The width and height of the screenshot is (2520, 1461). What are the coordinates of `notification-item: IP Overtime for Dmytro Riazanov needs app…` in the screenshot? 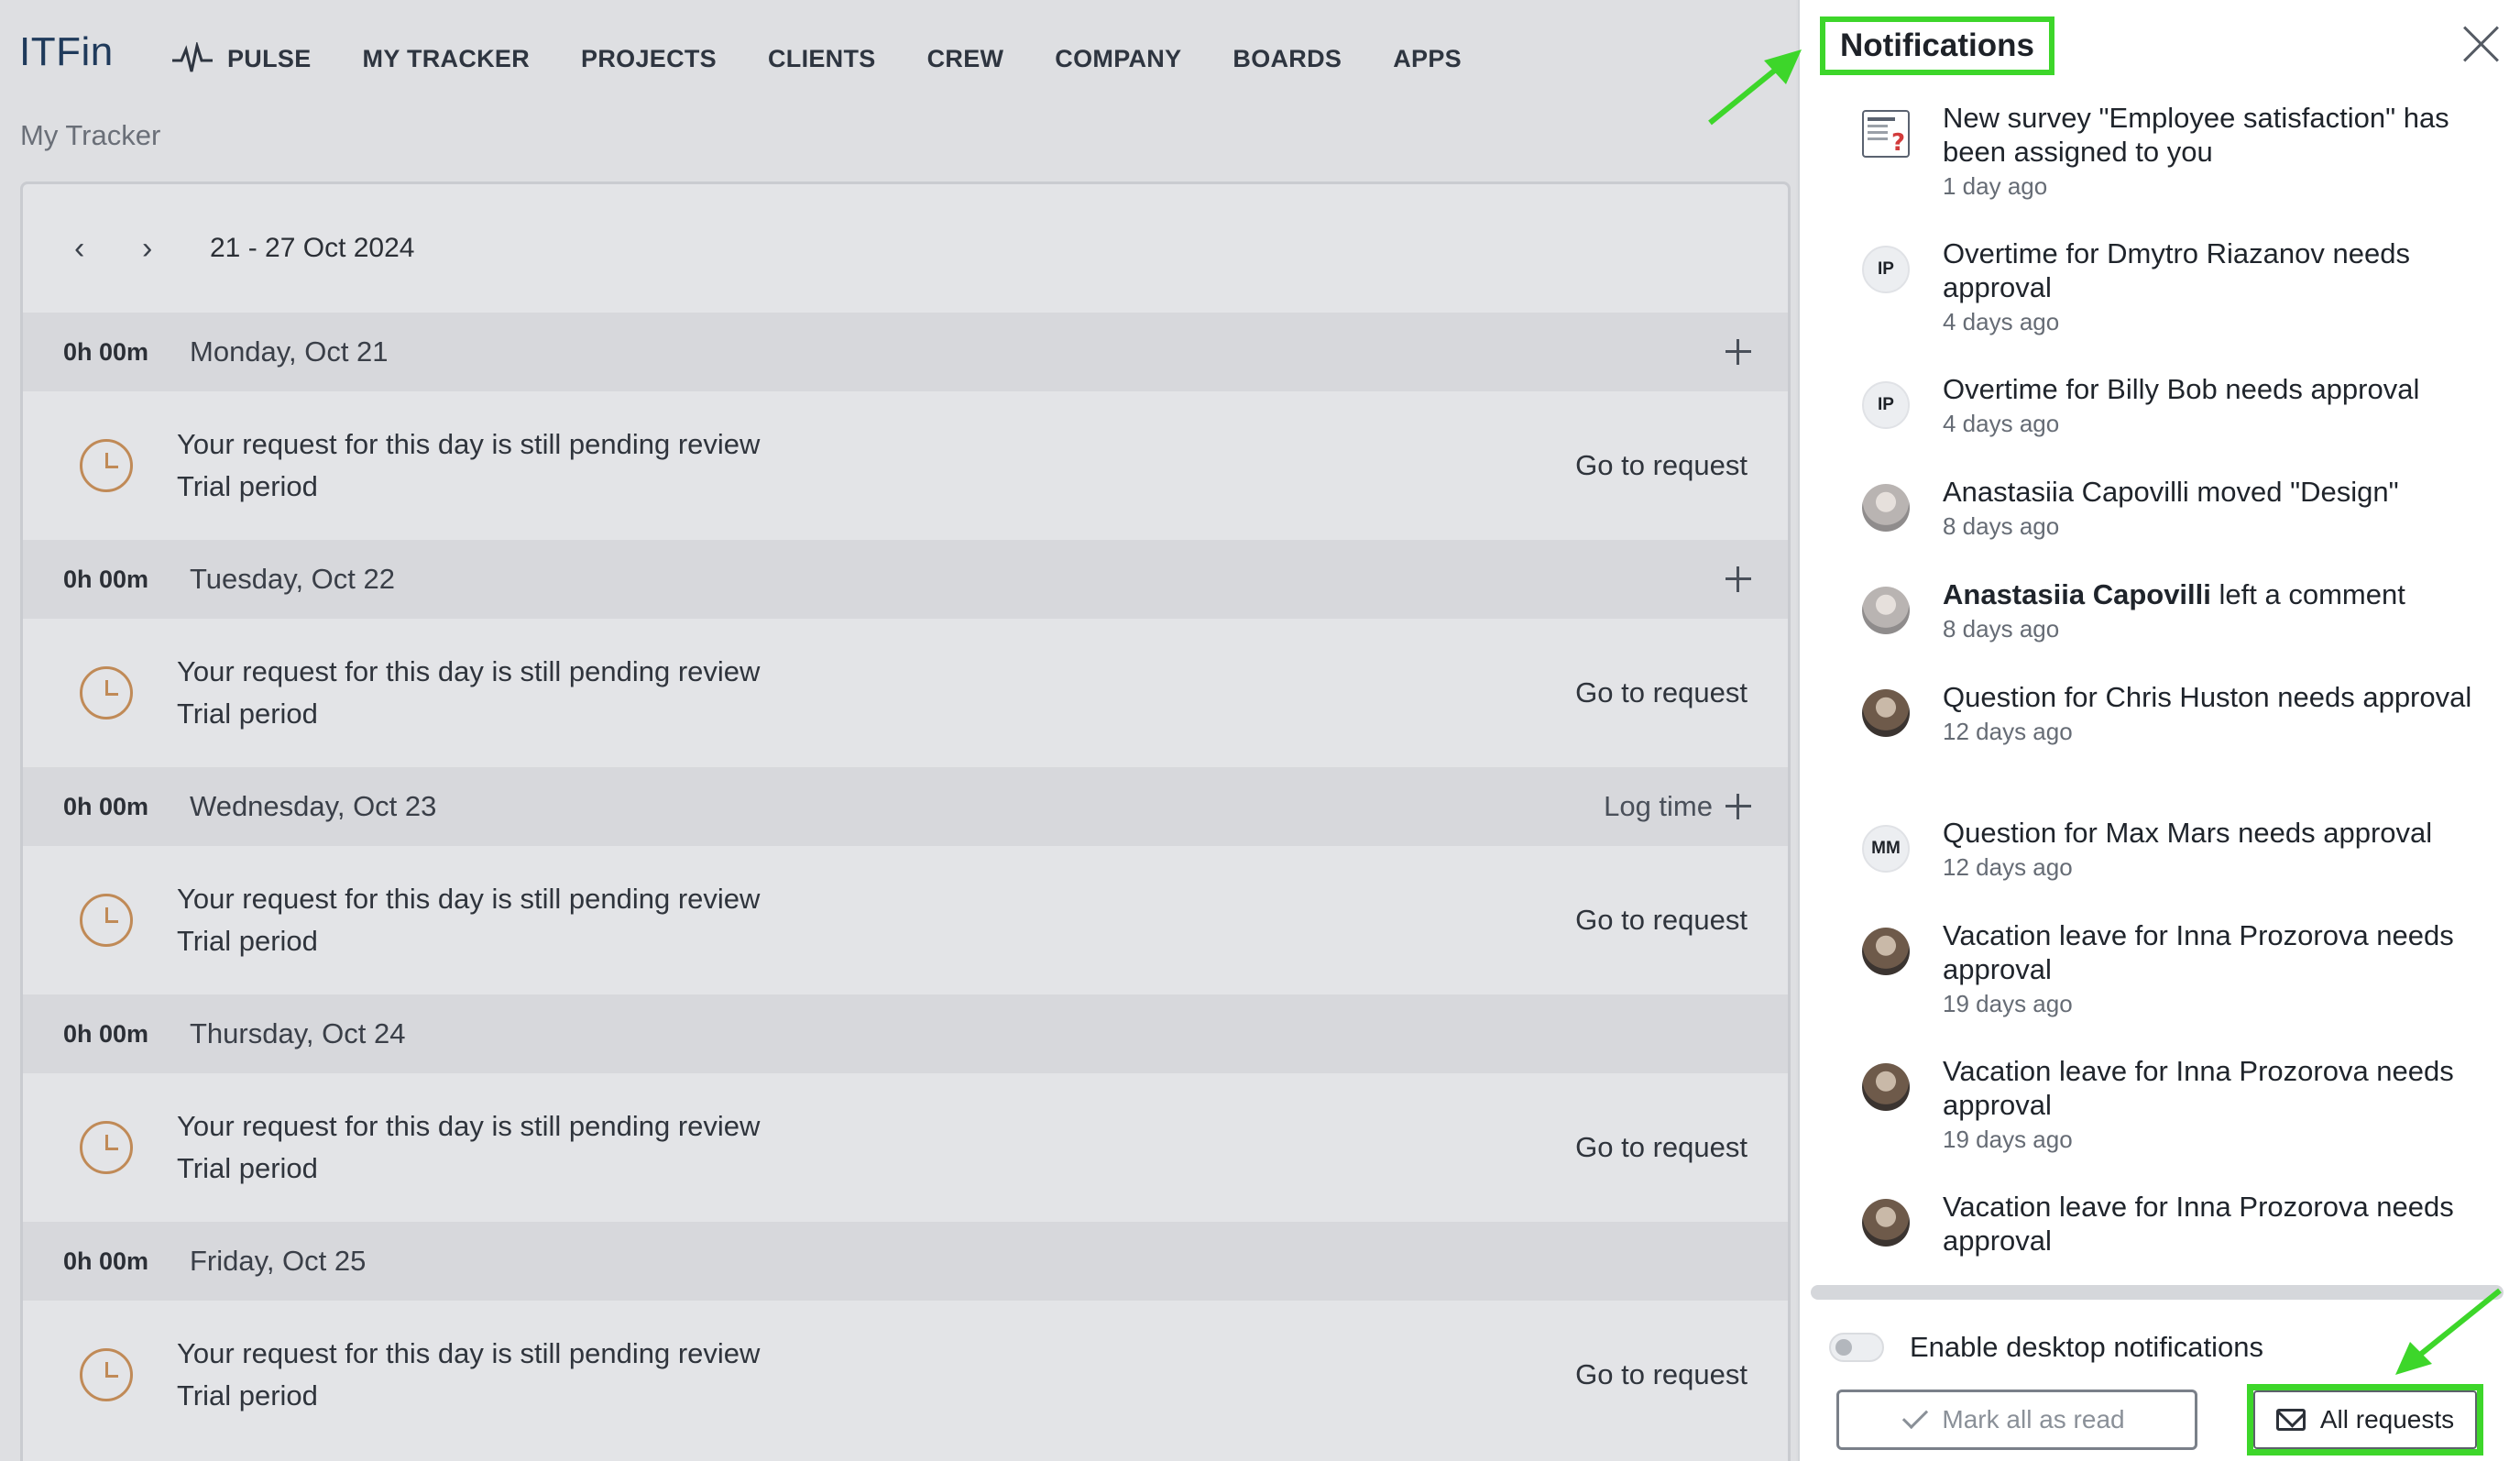 It's located at (2160, 304).